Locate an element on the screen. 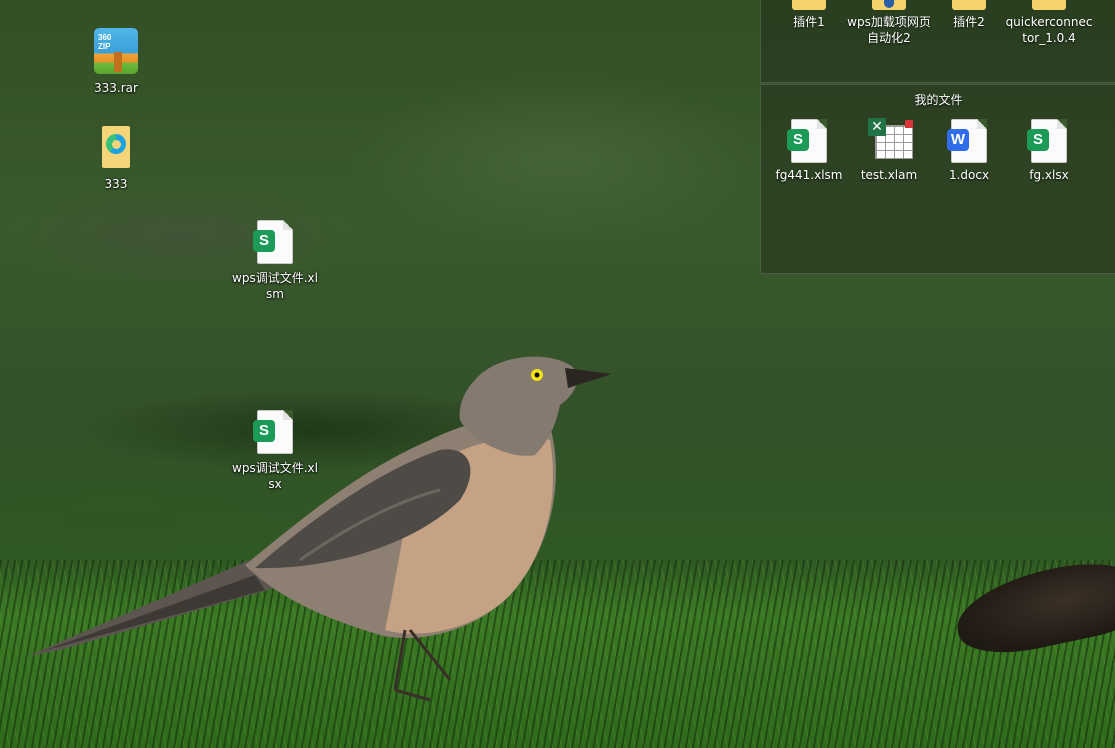 The image size is (1115, 748). fence-item-label: fg.xlsx is located at coordinates (1049, 175).